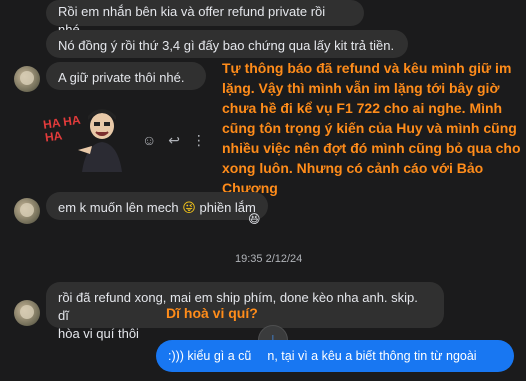  What do you see at coordinates (83, 139) in the screenshot?
I see `sticker-image: HA HA HA` at bounding box center [83, 139].